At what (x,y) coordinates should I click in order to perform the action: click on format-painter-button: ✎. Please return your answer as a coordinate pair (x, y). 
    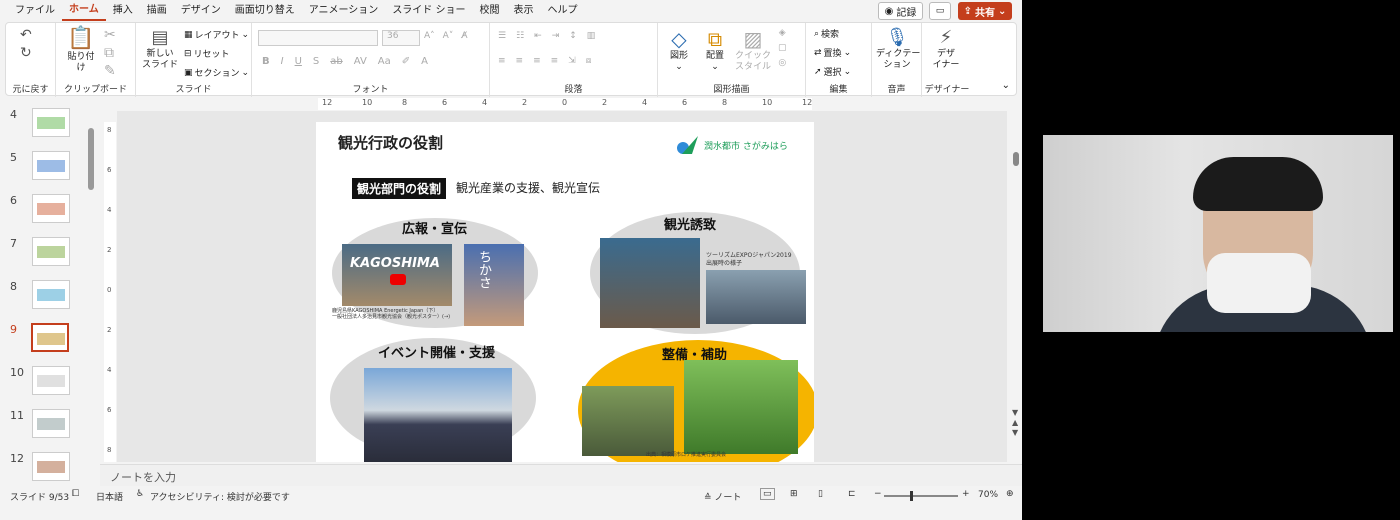
    Looking at the image, I should click on (110, 71).